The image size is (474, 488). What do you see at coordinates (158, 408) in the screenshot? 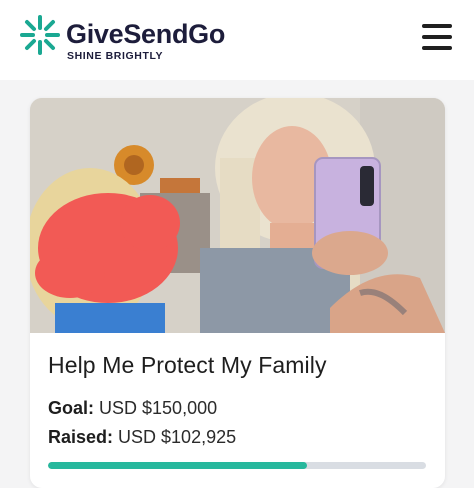
I see `goal-value: USD $150,000` at bounding box center [158, 408].